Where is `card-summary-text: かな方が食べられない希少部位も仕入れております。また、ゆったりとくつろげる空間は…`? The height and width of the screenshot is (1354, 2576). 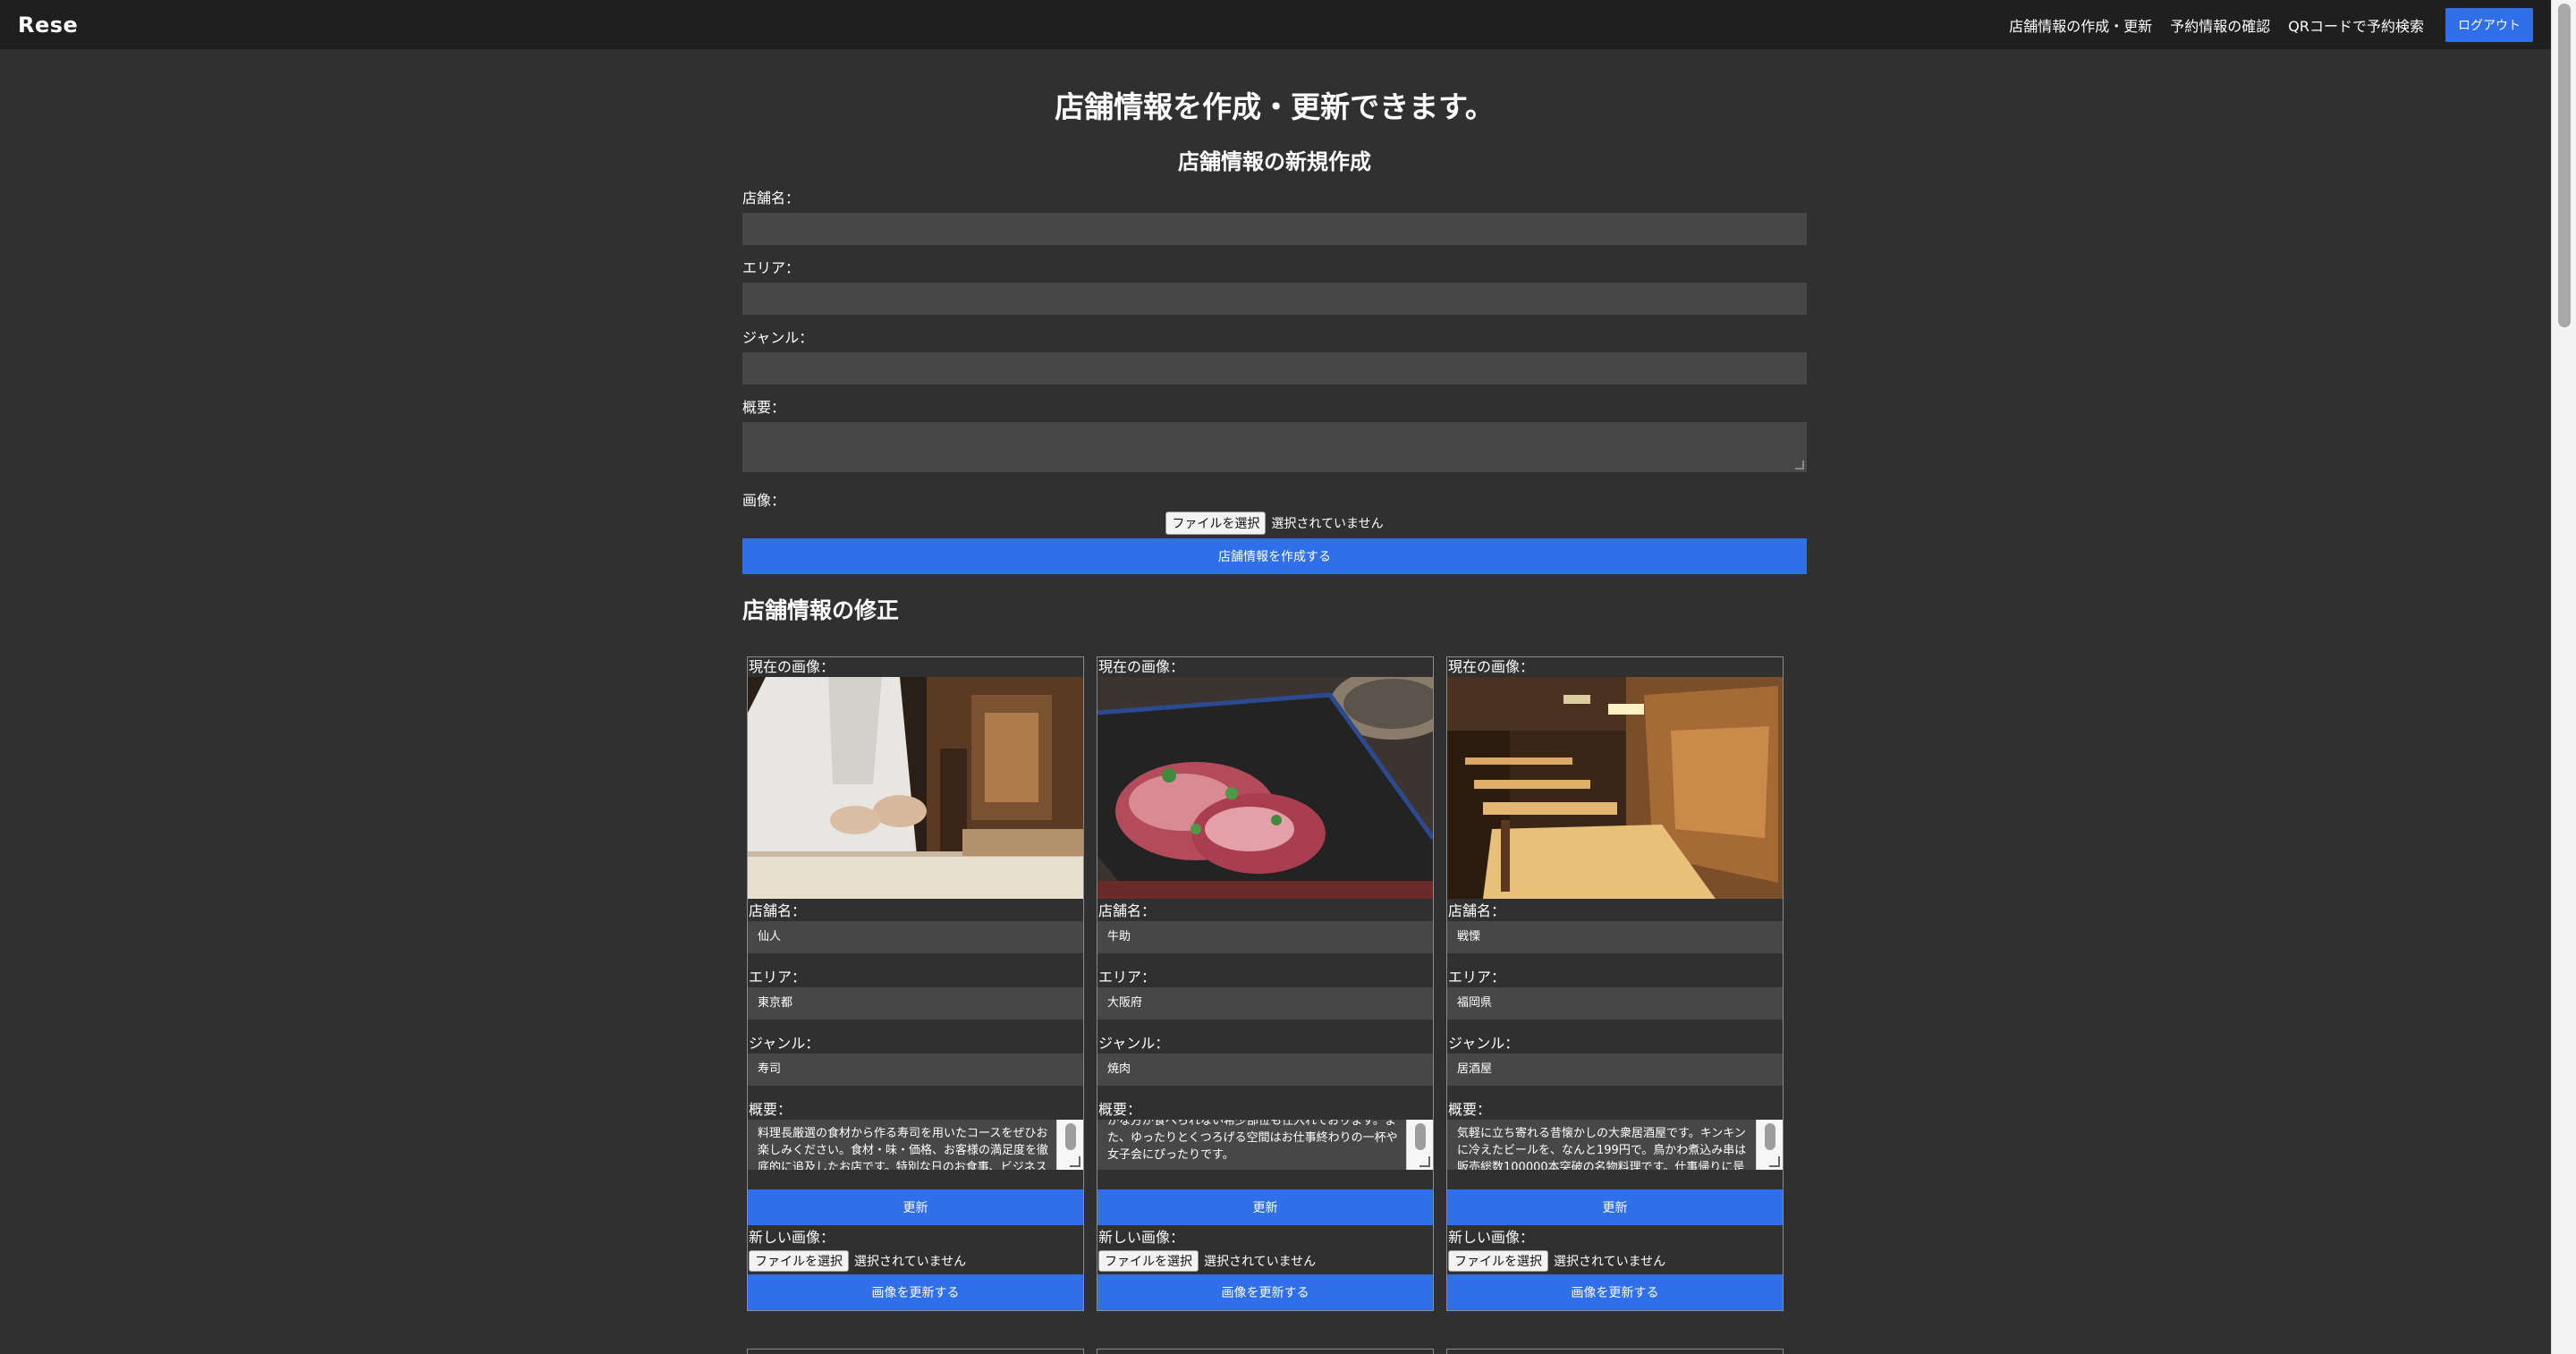 card-summary-text: かな方が食べられない希少部位も仕入れております。また、ゆったりとくつろげる空間は… is located at coordinates (1252, 1141).